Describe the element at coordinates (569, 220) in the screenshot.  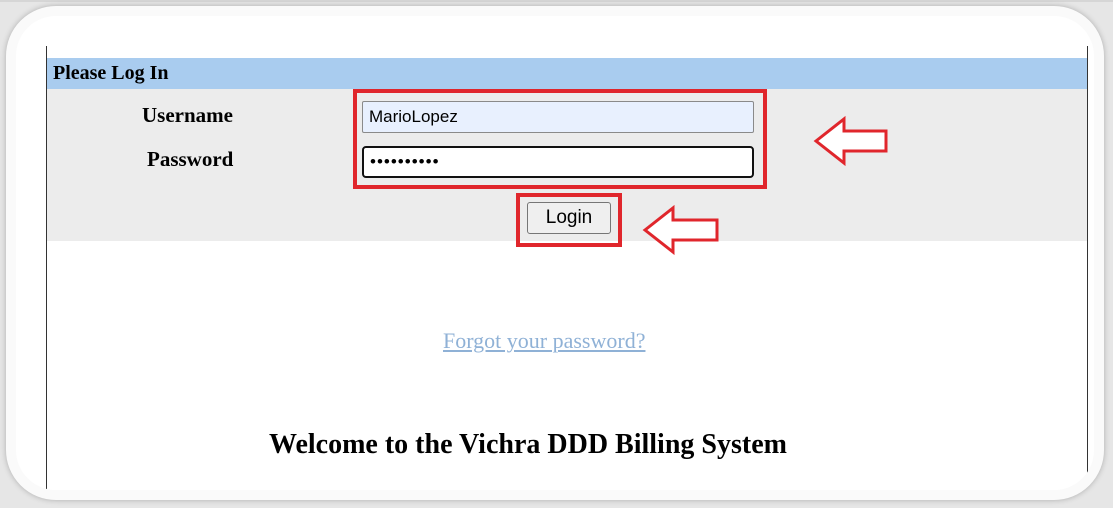
I see `login-highlight-box` at that location.